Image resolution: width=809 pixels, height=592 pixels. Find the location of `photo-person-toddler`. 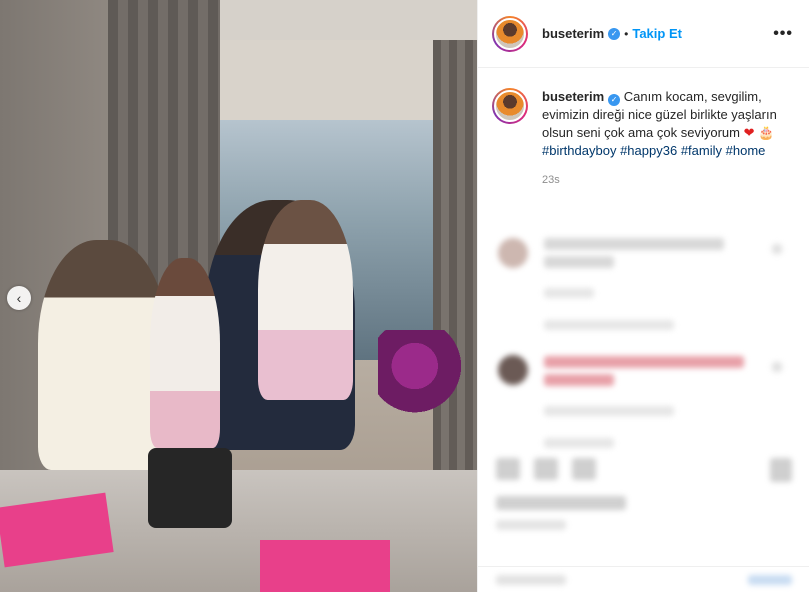

photo-person-toddler is located at coordinates (305, 300).